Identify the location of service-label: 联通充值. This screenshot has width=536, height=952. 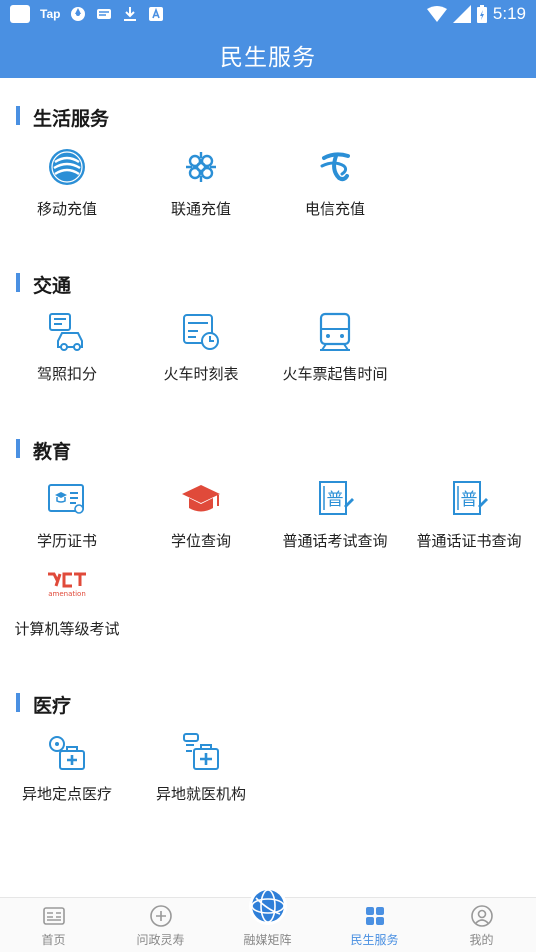
(200, 209).